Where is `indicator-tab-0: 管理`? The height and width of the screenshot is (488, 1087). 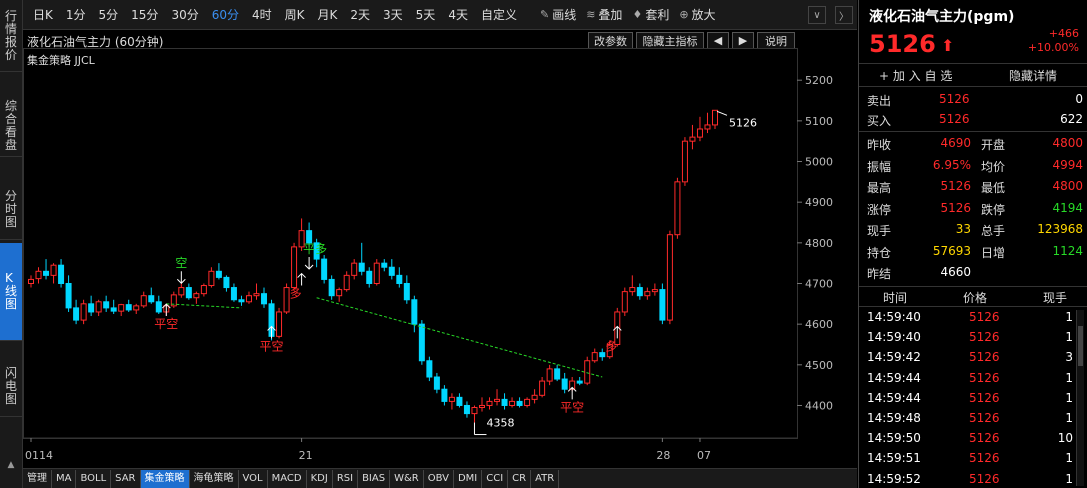
indicator-tab-0: 管理 is located at coordinates (37, 478).